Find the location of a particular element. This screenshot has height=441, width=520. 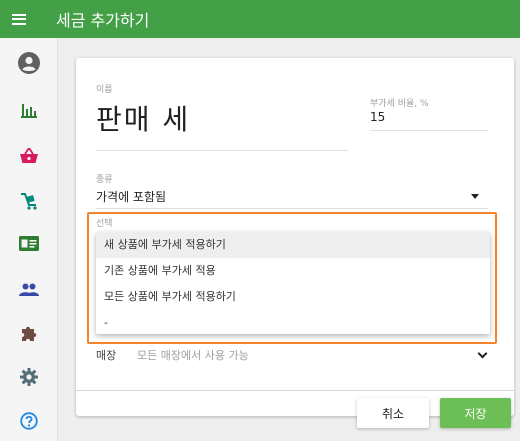

page-title: 세금 추가하기 is located at coordinates (103, 20).